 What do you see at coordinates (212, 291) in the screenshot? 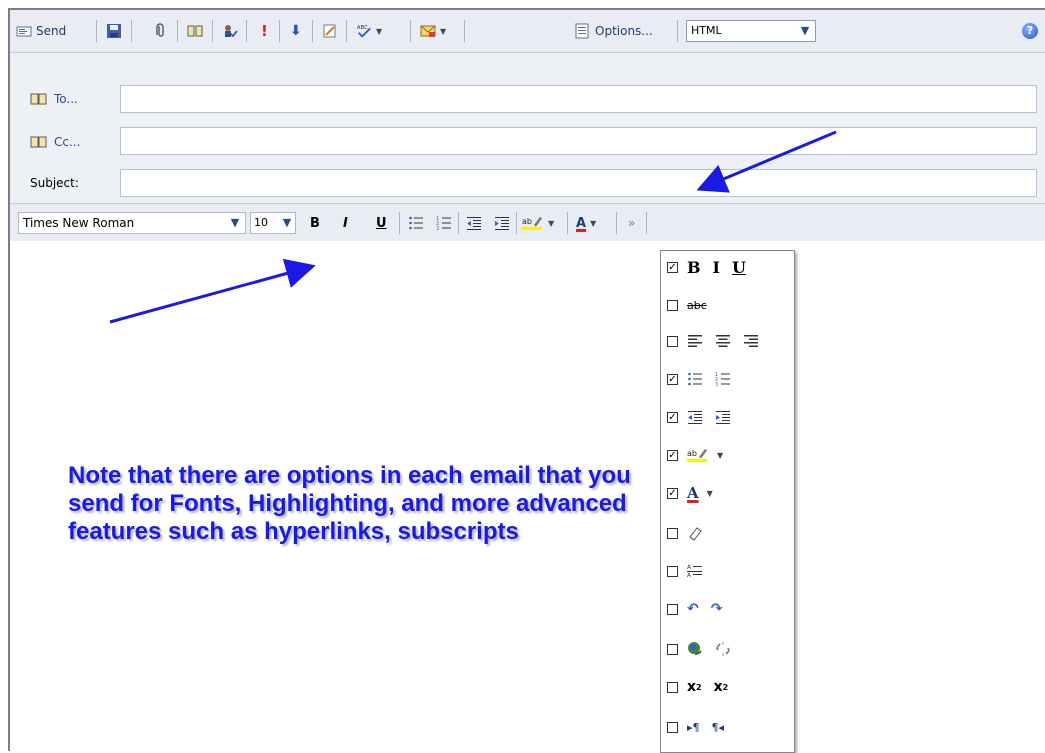
I see `annotation-arrow-to-body` at bounding box center [212, 291].